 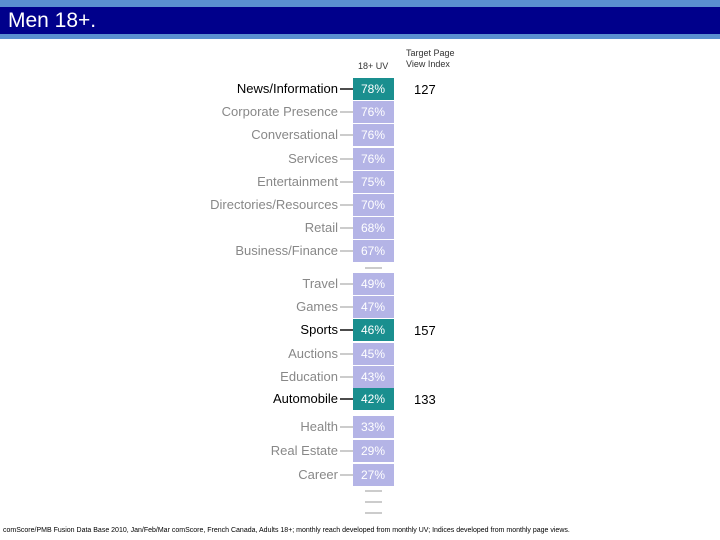 What do you see at coordinates (373, 284) in the screenshot?
I see `uv-value-label: 49%` at bounding box center [373, 284].